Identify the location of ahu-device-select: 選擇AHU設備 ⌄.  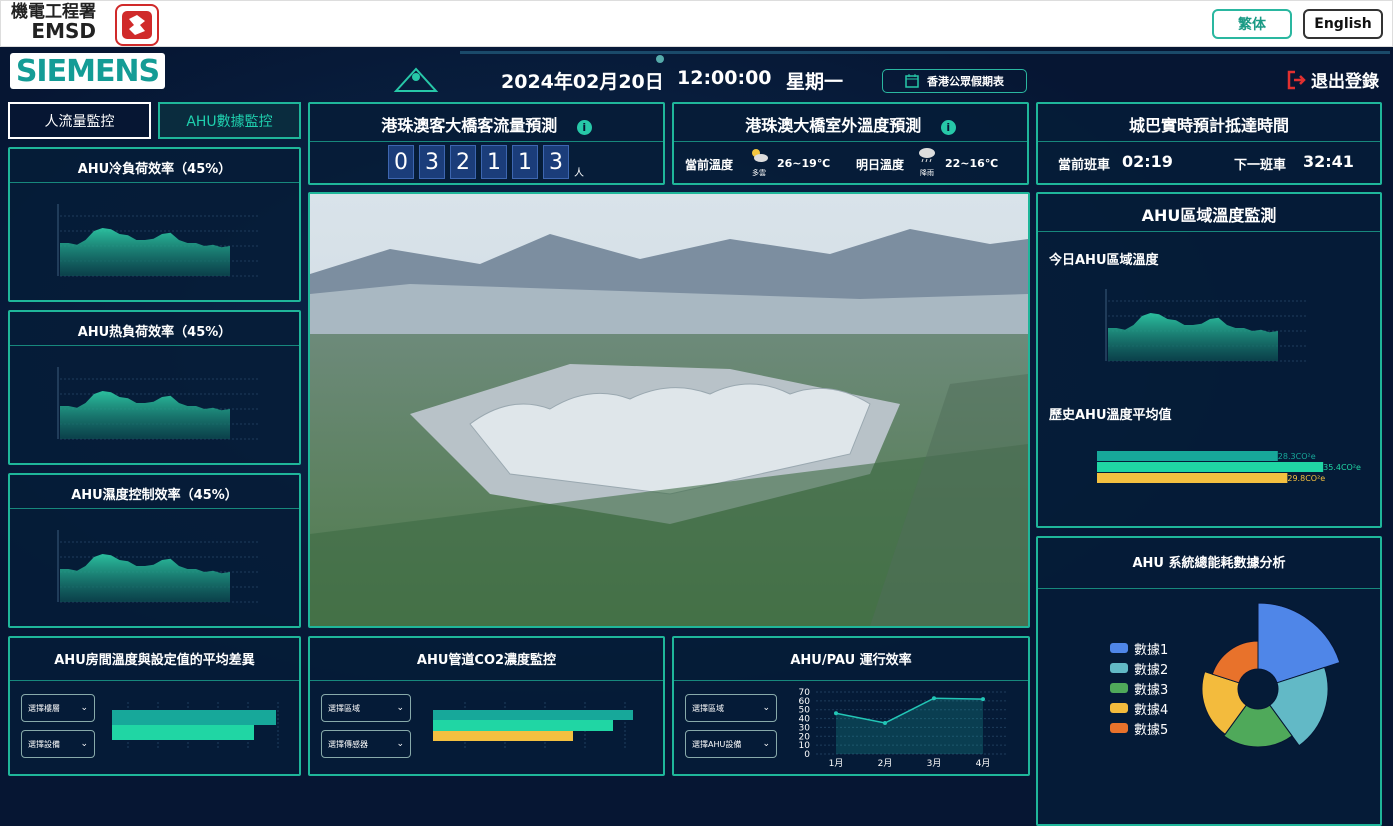
(731, 744).